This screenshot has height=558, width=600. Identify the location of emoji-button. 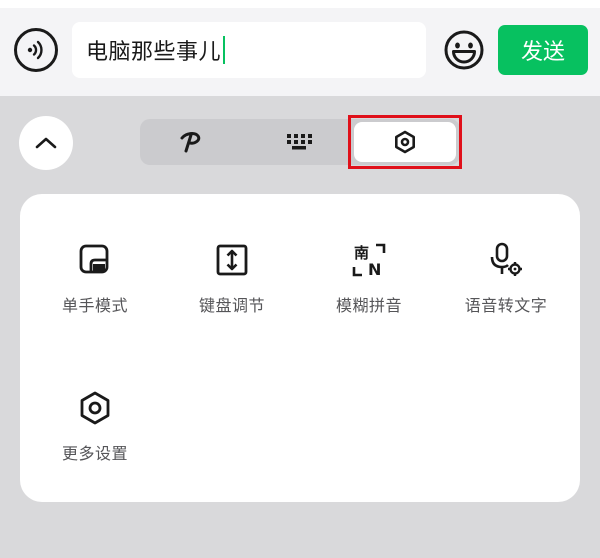
(464, 50).